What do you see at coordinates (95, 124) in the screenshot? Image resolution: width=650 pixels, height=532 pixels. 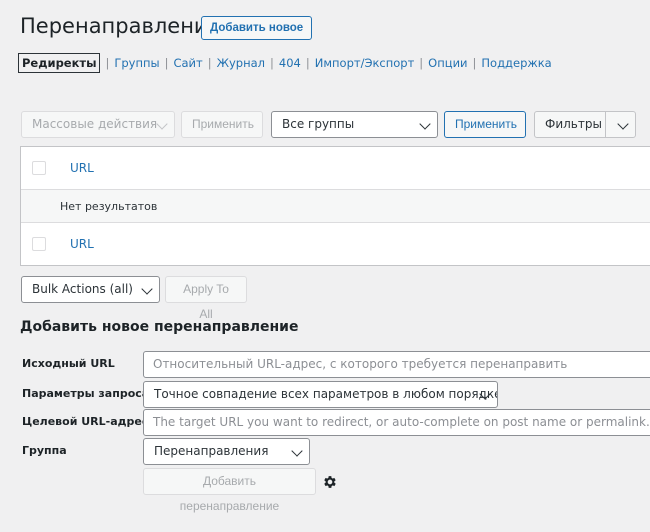 I see `bulk-actions-value: Массовые действия` at bounding box center [95, 124].